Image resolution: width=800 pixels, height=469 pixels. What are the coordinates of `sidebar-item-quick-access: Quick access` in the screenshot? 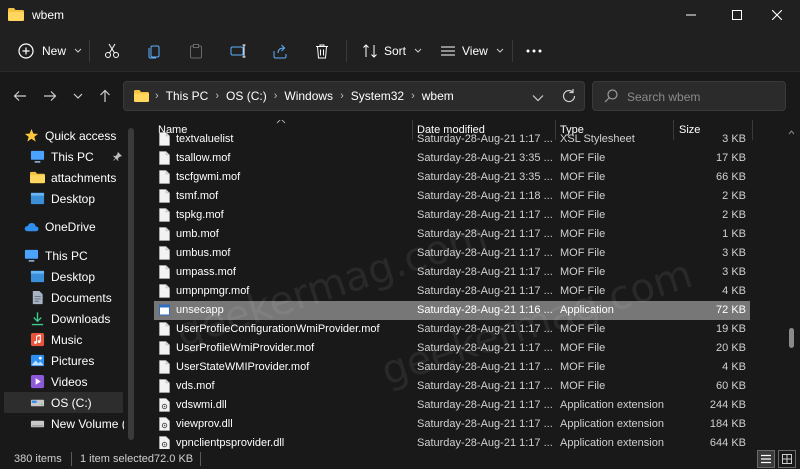 It's located at (70, 135).